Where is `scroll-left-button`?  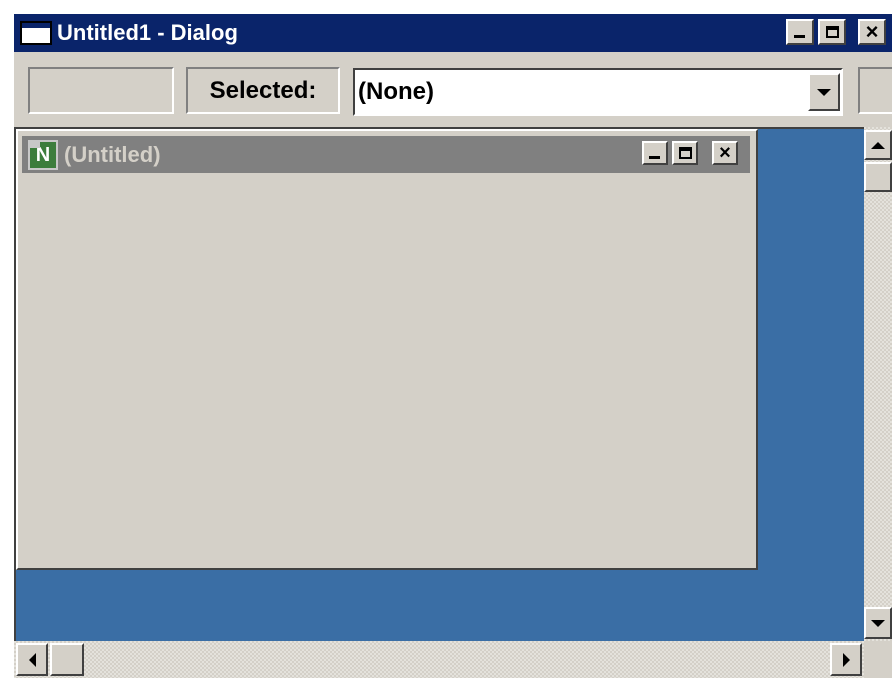 scroll-left-button is located at coordinates (32, 659).